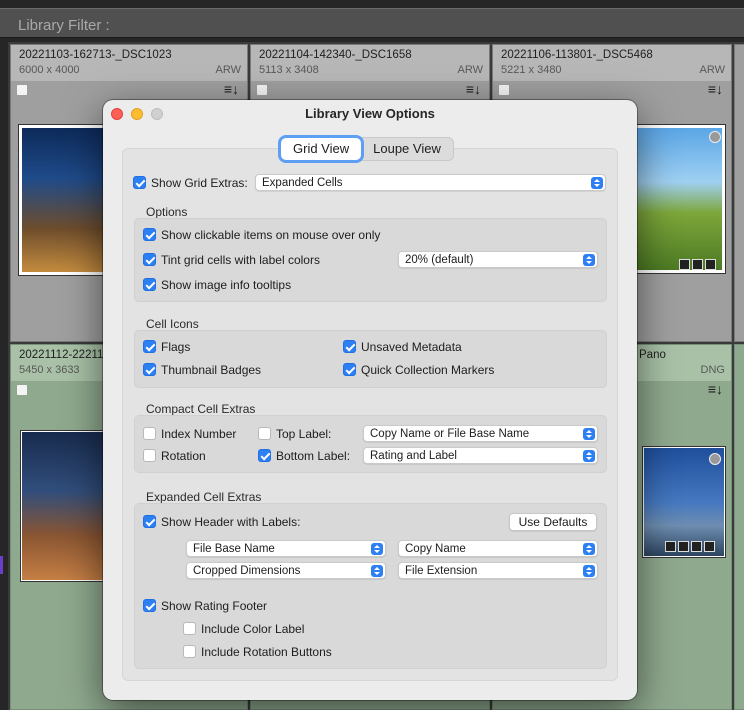 This screenshot has width=744, height=710. I want to click on tint-amount-value: 20% (default), so click(439, 260).